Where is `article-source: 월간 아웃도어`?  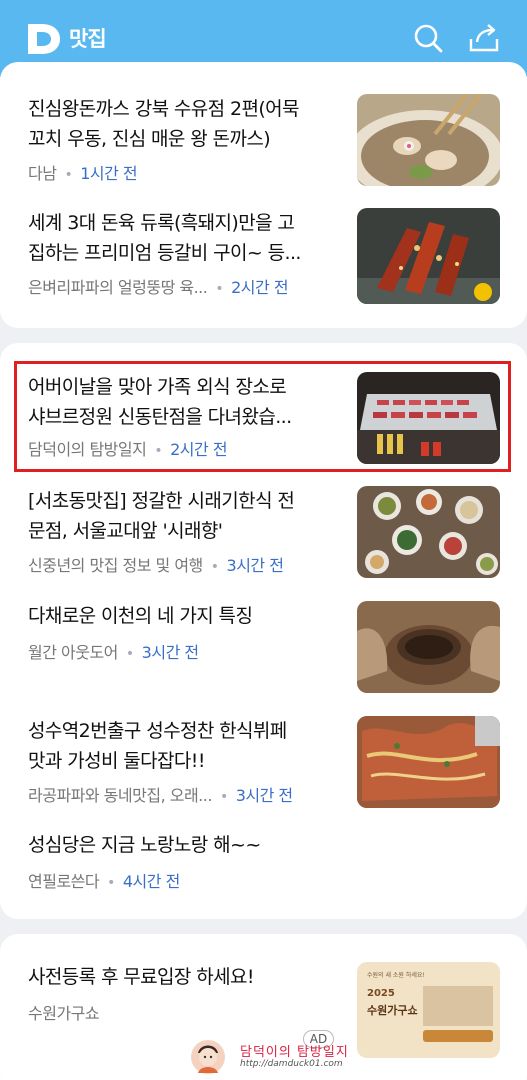
article-source: 월간 아웃도어 is located at coordinates (73, 652).